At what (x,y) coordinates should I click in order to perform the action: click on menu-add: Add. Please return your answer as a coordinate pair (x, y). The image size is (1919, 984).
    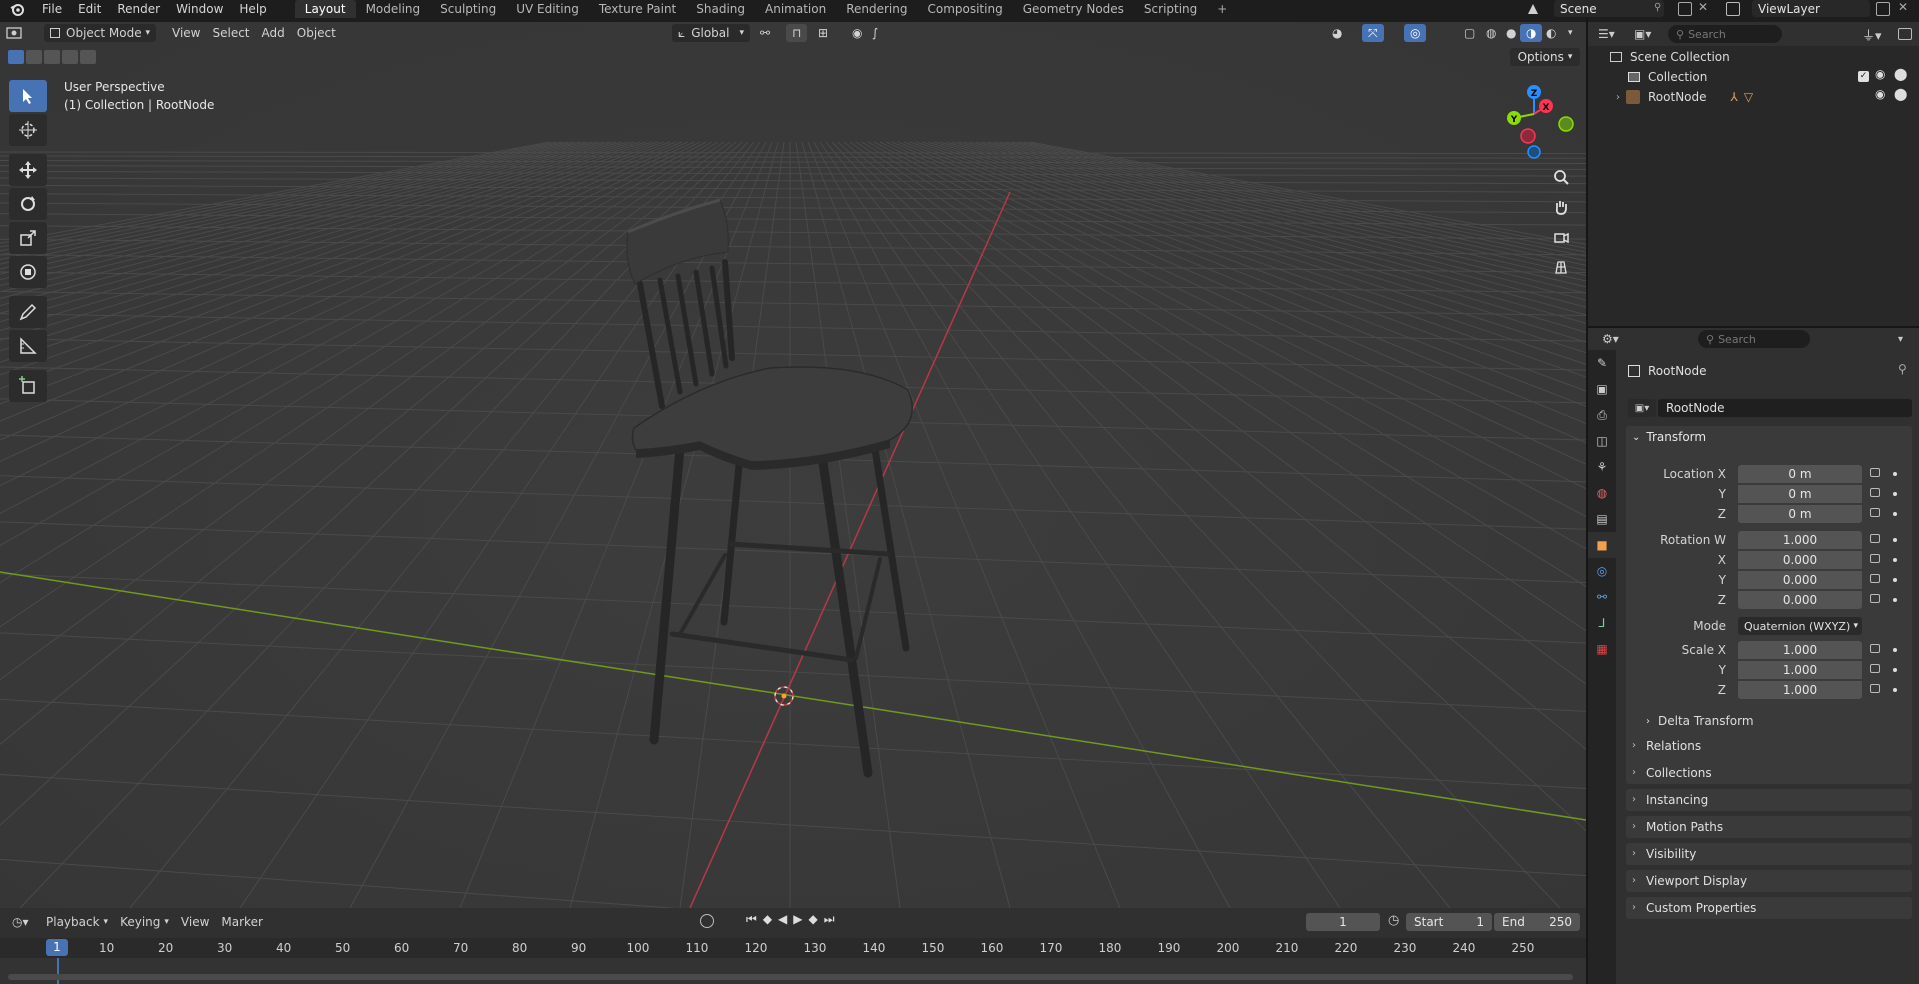
    Looking at the image, I should click on (273, 33).